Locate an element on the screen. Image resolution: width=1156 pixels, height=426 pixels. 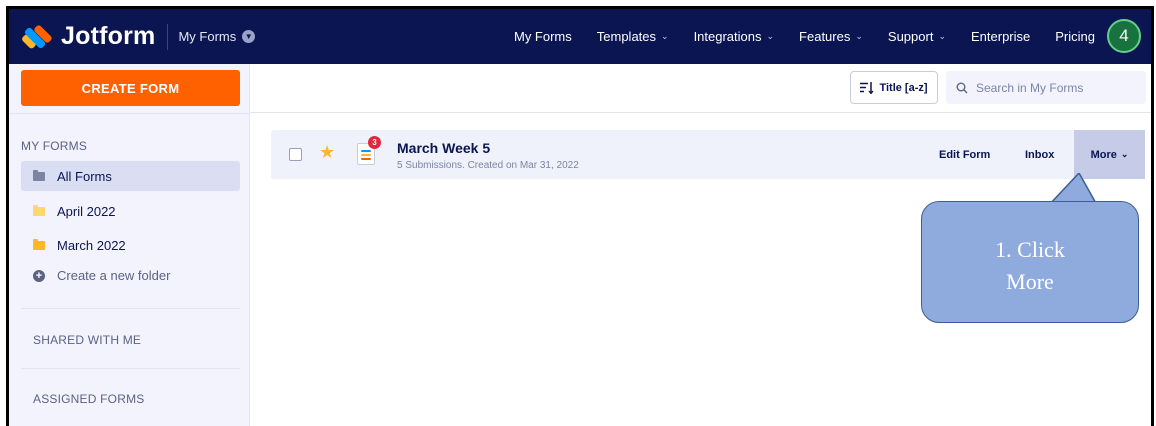
nav-pricing: Pricing is located at coordinates (1075, 36).